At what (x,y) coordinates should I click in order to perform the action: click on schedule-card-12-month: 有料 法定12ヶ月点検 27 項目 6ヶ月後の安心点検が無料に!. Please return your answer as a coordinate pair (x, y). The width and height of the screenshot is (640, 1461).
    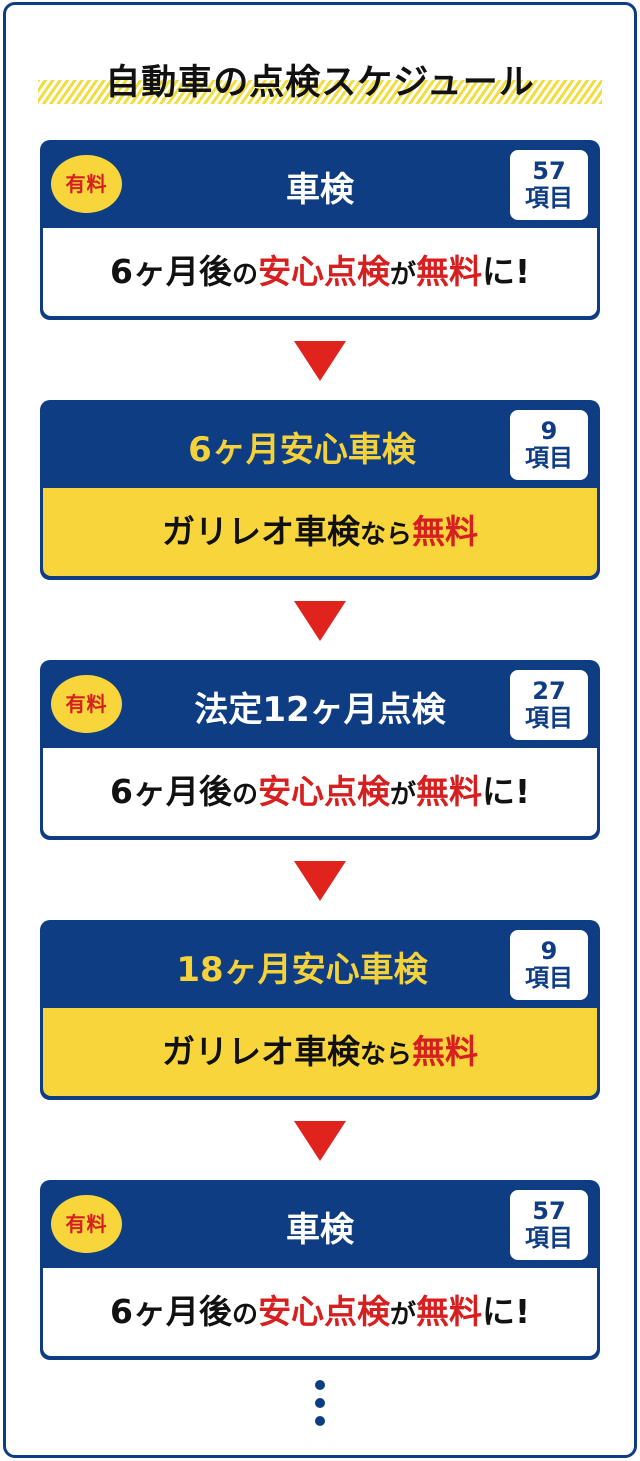
    Looking at the image, I should click on (320, 750).